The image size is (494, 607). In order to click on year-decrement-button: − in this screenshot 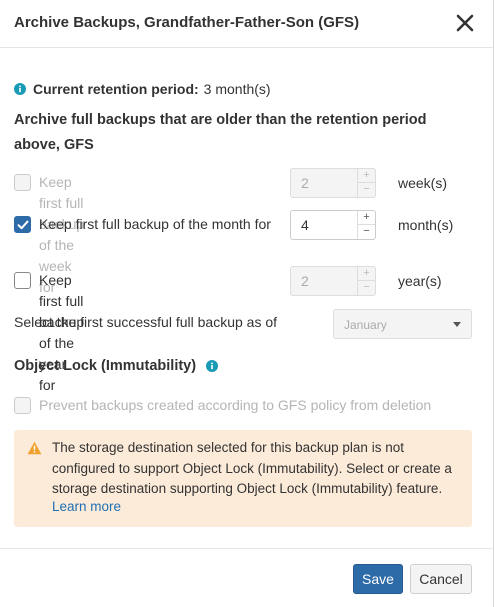, I will do `click(366, 288)`.